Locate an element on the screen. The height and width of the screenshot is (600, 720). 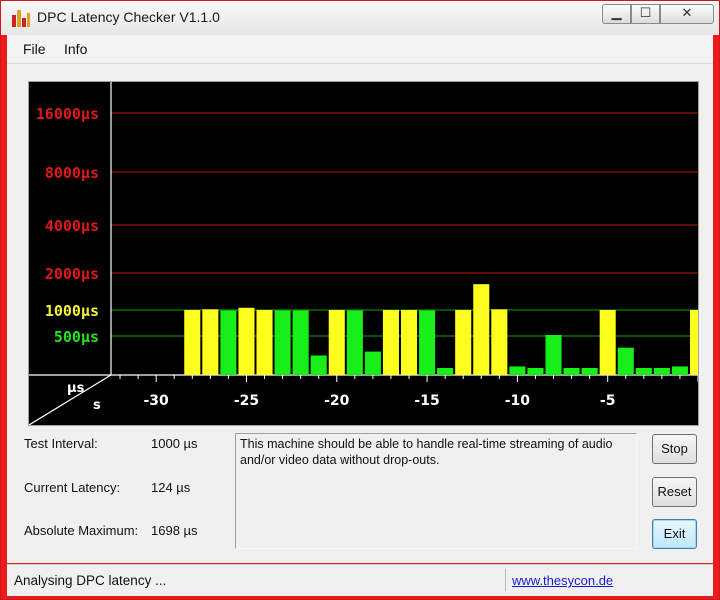
x-tick-label: -5 is located at coordinates (608, 401).